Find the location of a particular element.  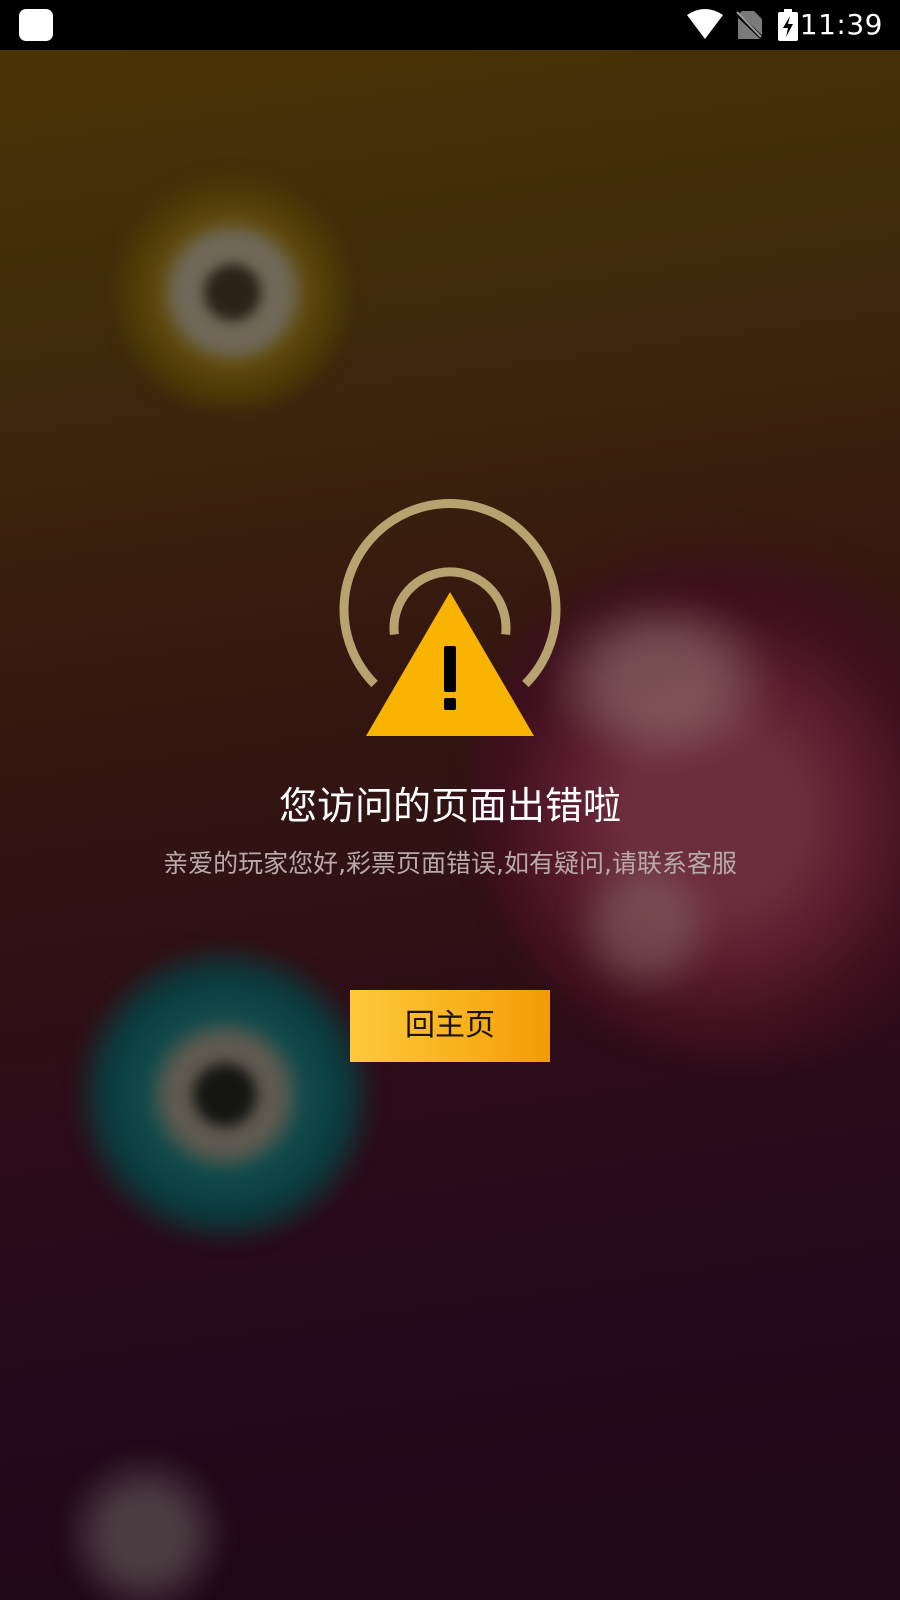

app-notification-icon is located at coordinates (36, 25).